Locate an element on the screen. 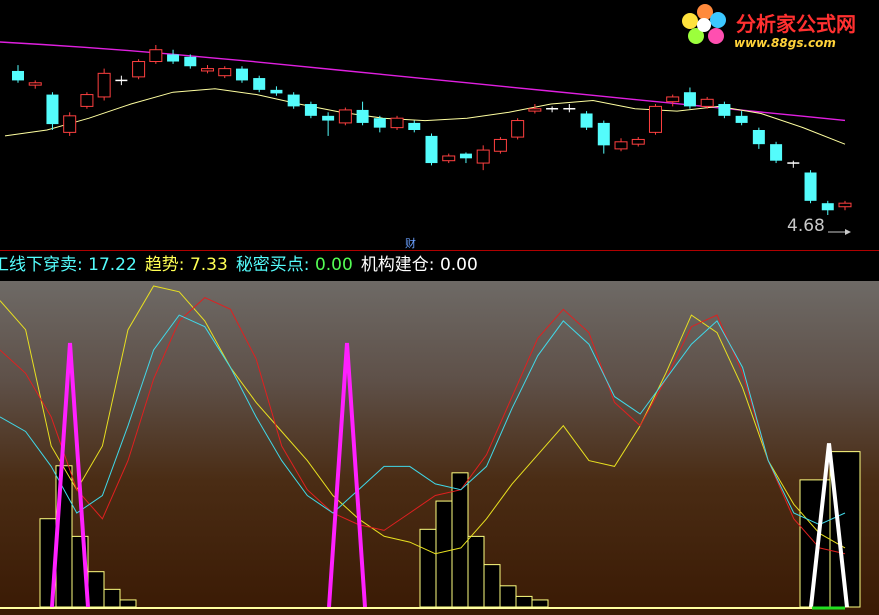  info-value: 17.22 is located at coordinates (112, 265).